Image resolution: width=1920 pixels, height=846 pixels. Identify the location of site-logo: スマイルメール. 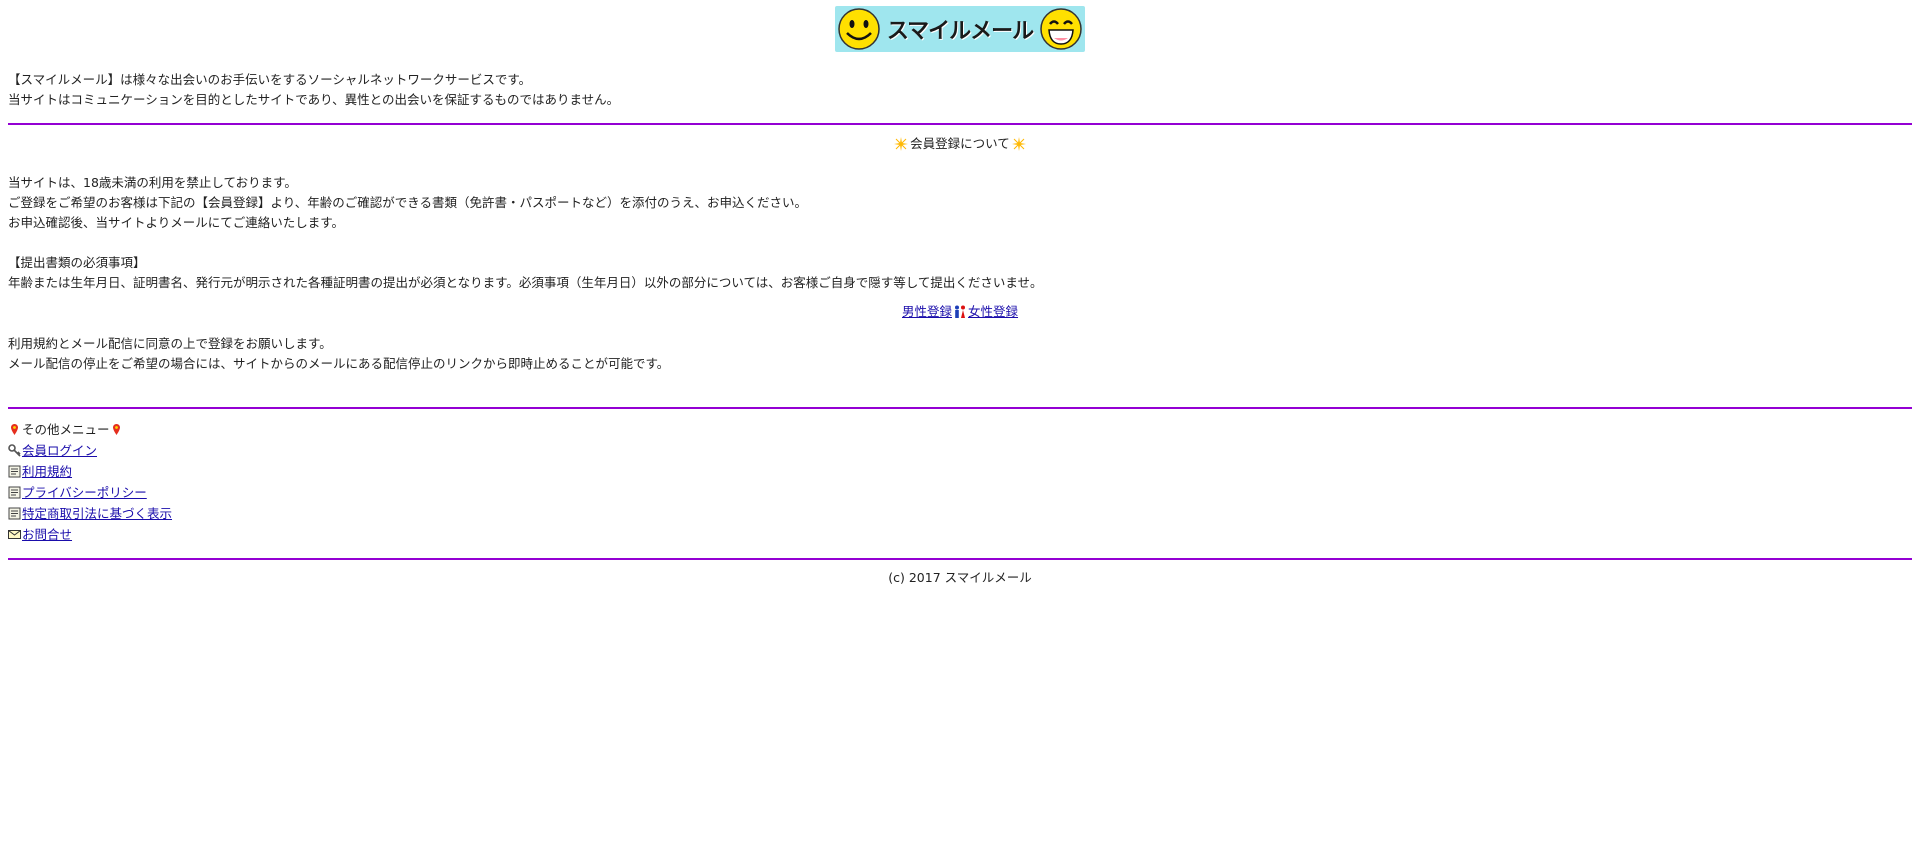
(960, 29).